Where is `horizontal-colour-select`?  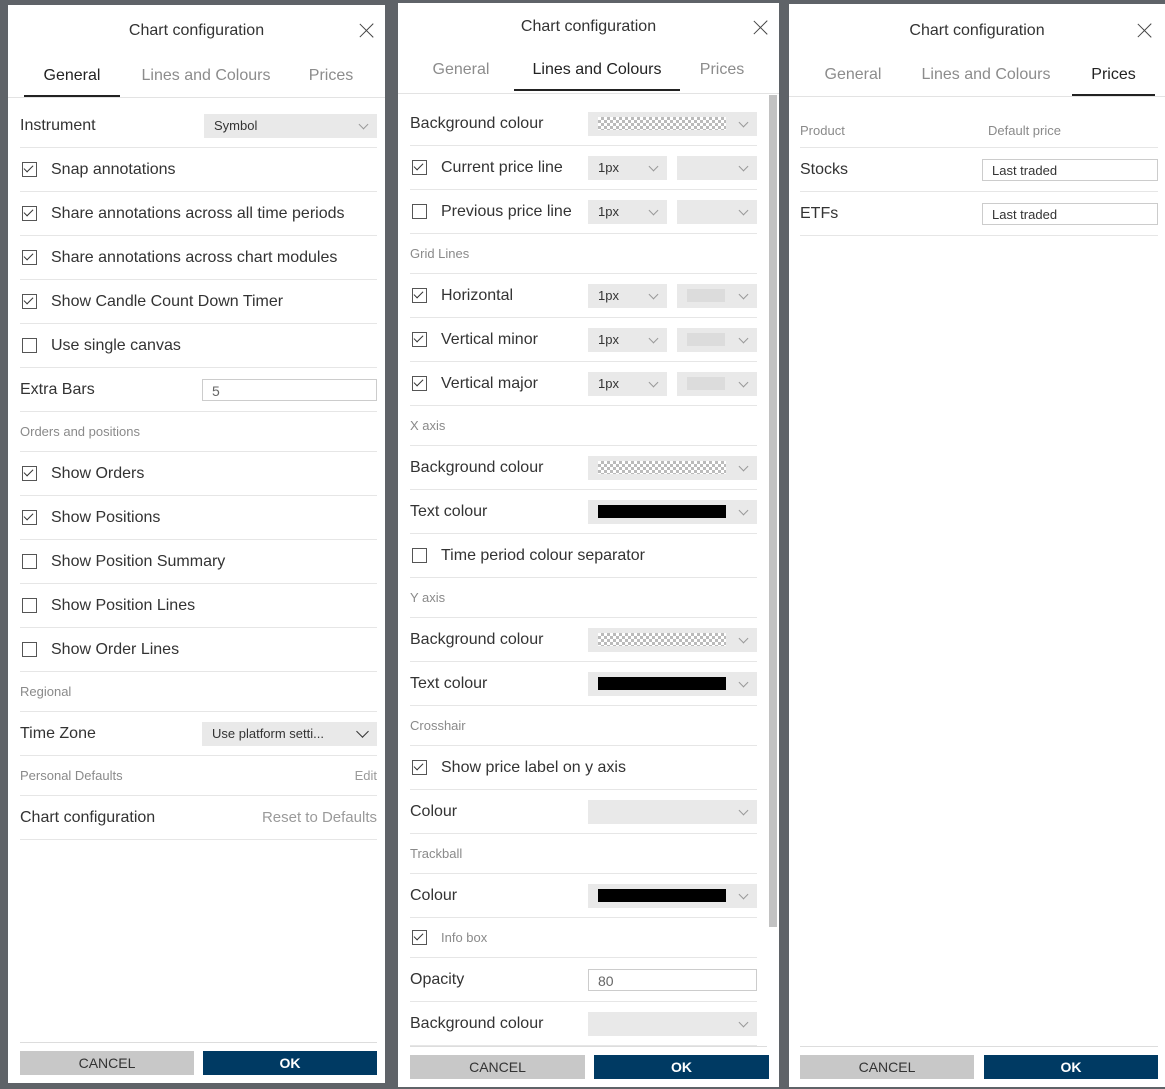
horizontal-colour-select is located at coordinates (717, 295).